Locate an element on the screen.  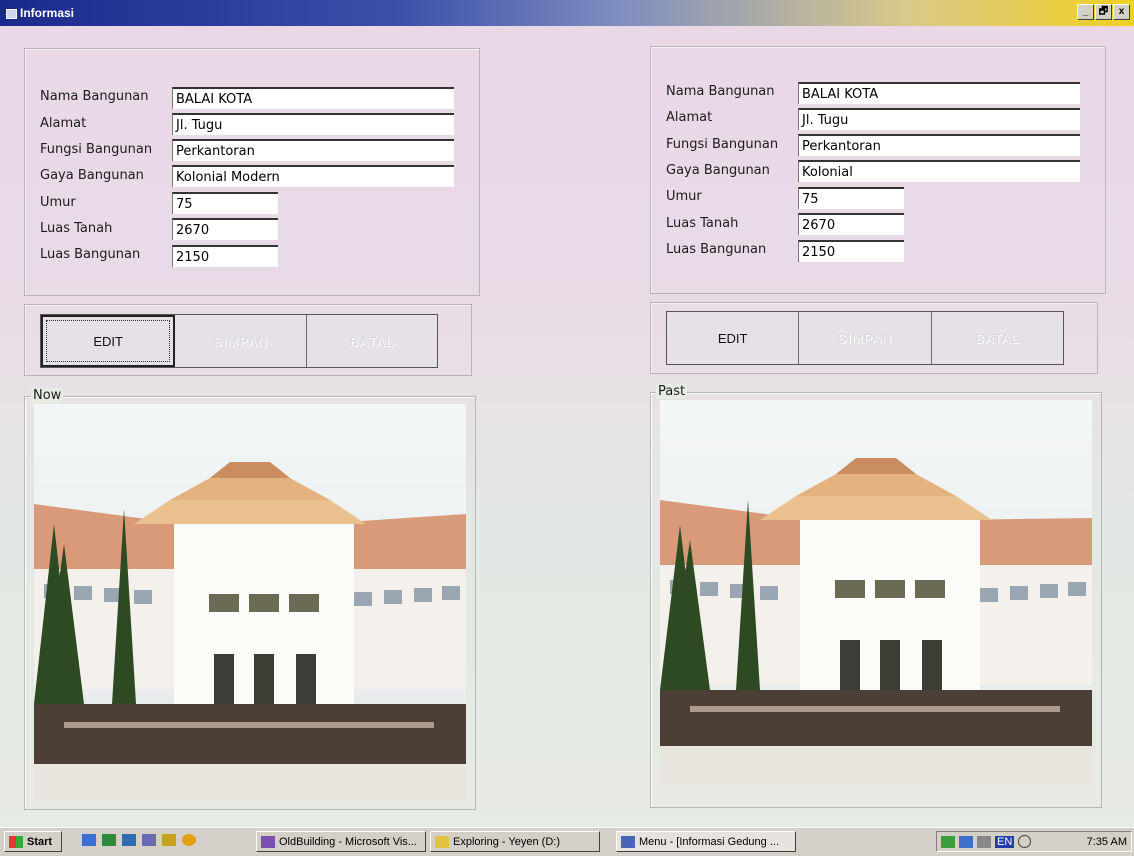
now-fungsi-field: Perkantoran is located at coordinates (313, 150).